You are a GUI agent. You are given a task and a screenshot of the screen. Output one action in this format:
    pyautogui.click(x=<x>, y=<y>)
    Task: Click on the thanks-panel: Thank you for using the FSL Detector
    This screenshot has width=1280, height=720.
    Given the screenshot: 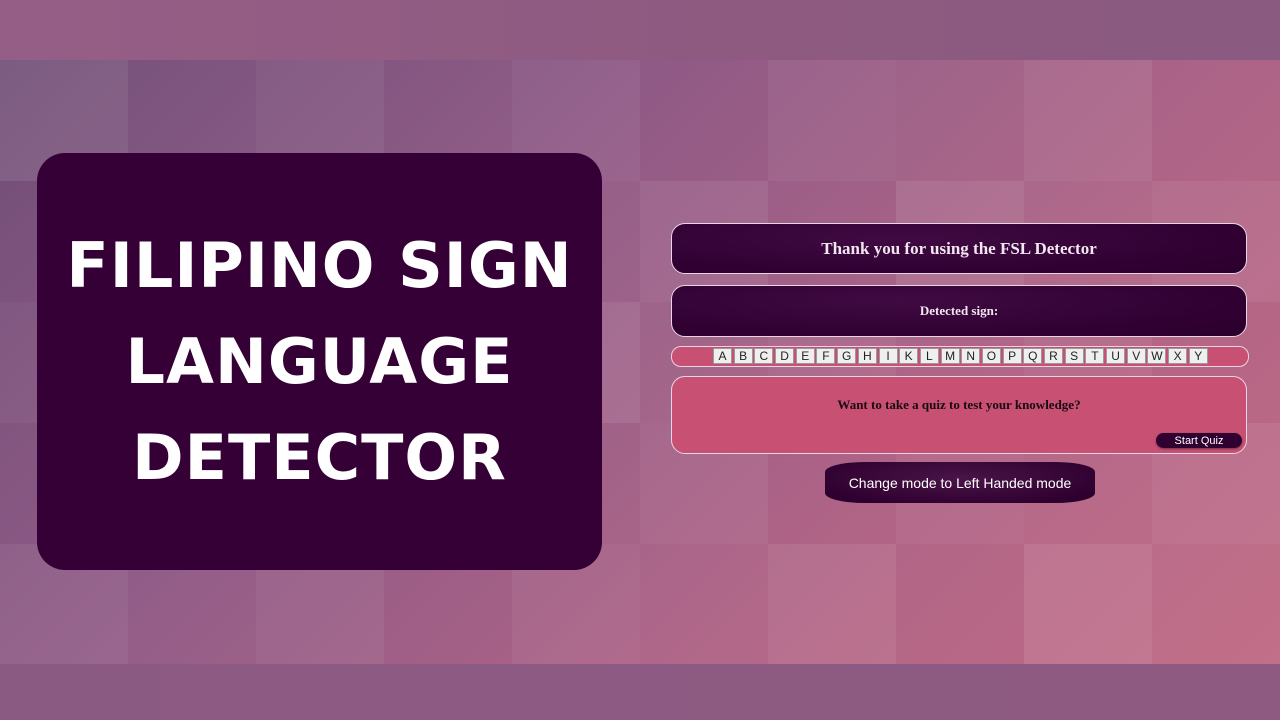 What is the action you would take?
    pyautogui.click(x=959, y=248)
    